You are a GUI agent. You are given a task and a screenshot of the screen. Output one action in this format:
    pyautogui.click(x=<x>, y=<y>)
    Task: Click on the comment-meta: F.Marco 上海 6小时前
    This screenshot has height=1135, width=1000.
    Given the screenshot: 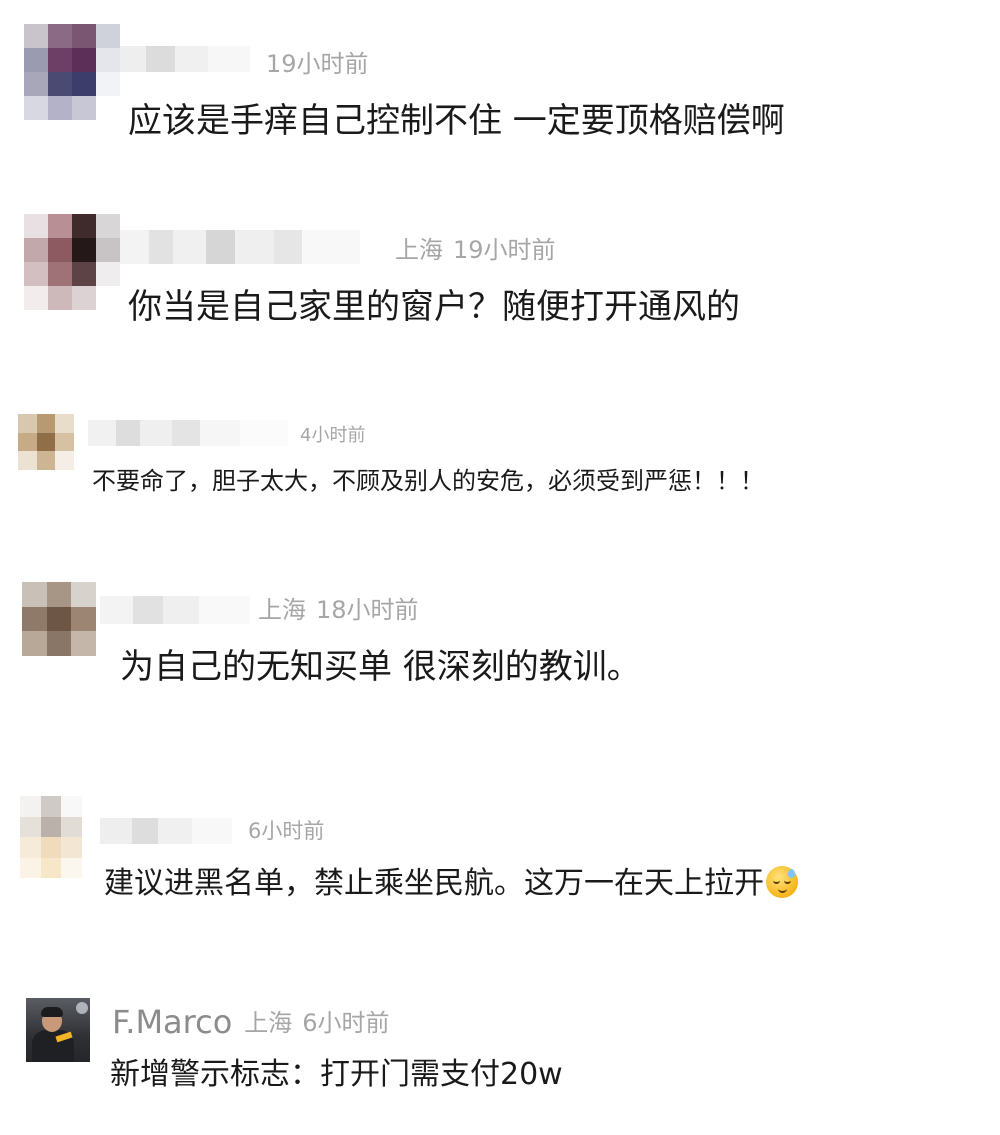 What is the action you would take?
    pyautogui.click(x=251, y=1022)
    